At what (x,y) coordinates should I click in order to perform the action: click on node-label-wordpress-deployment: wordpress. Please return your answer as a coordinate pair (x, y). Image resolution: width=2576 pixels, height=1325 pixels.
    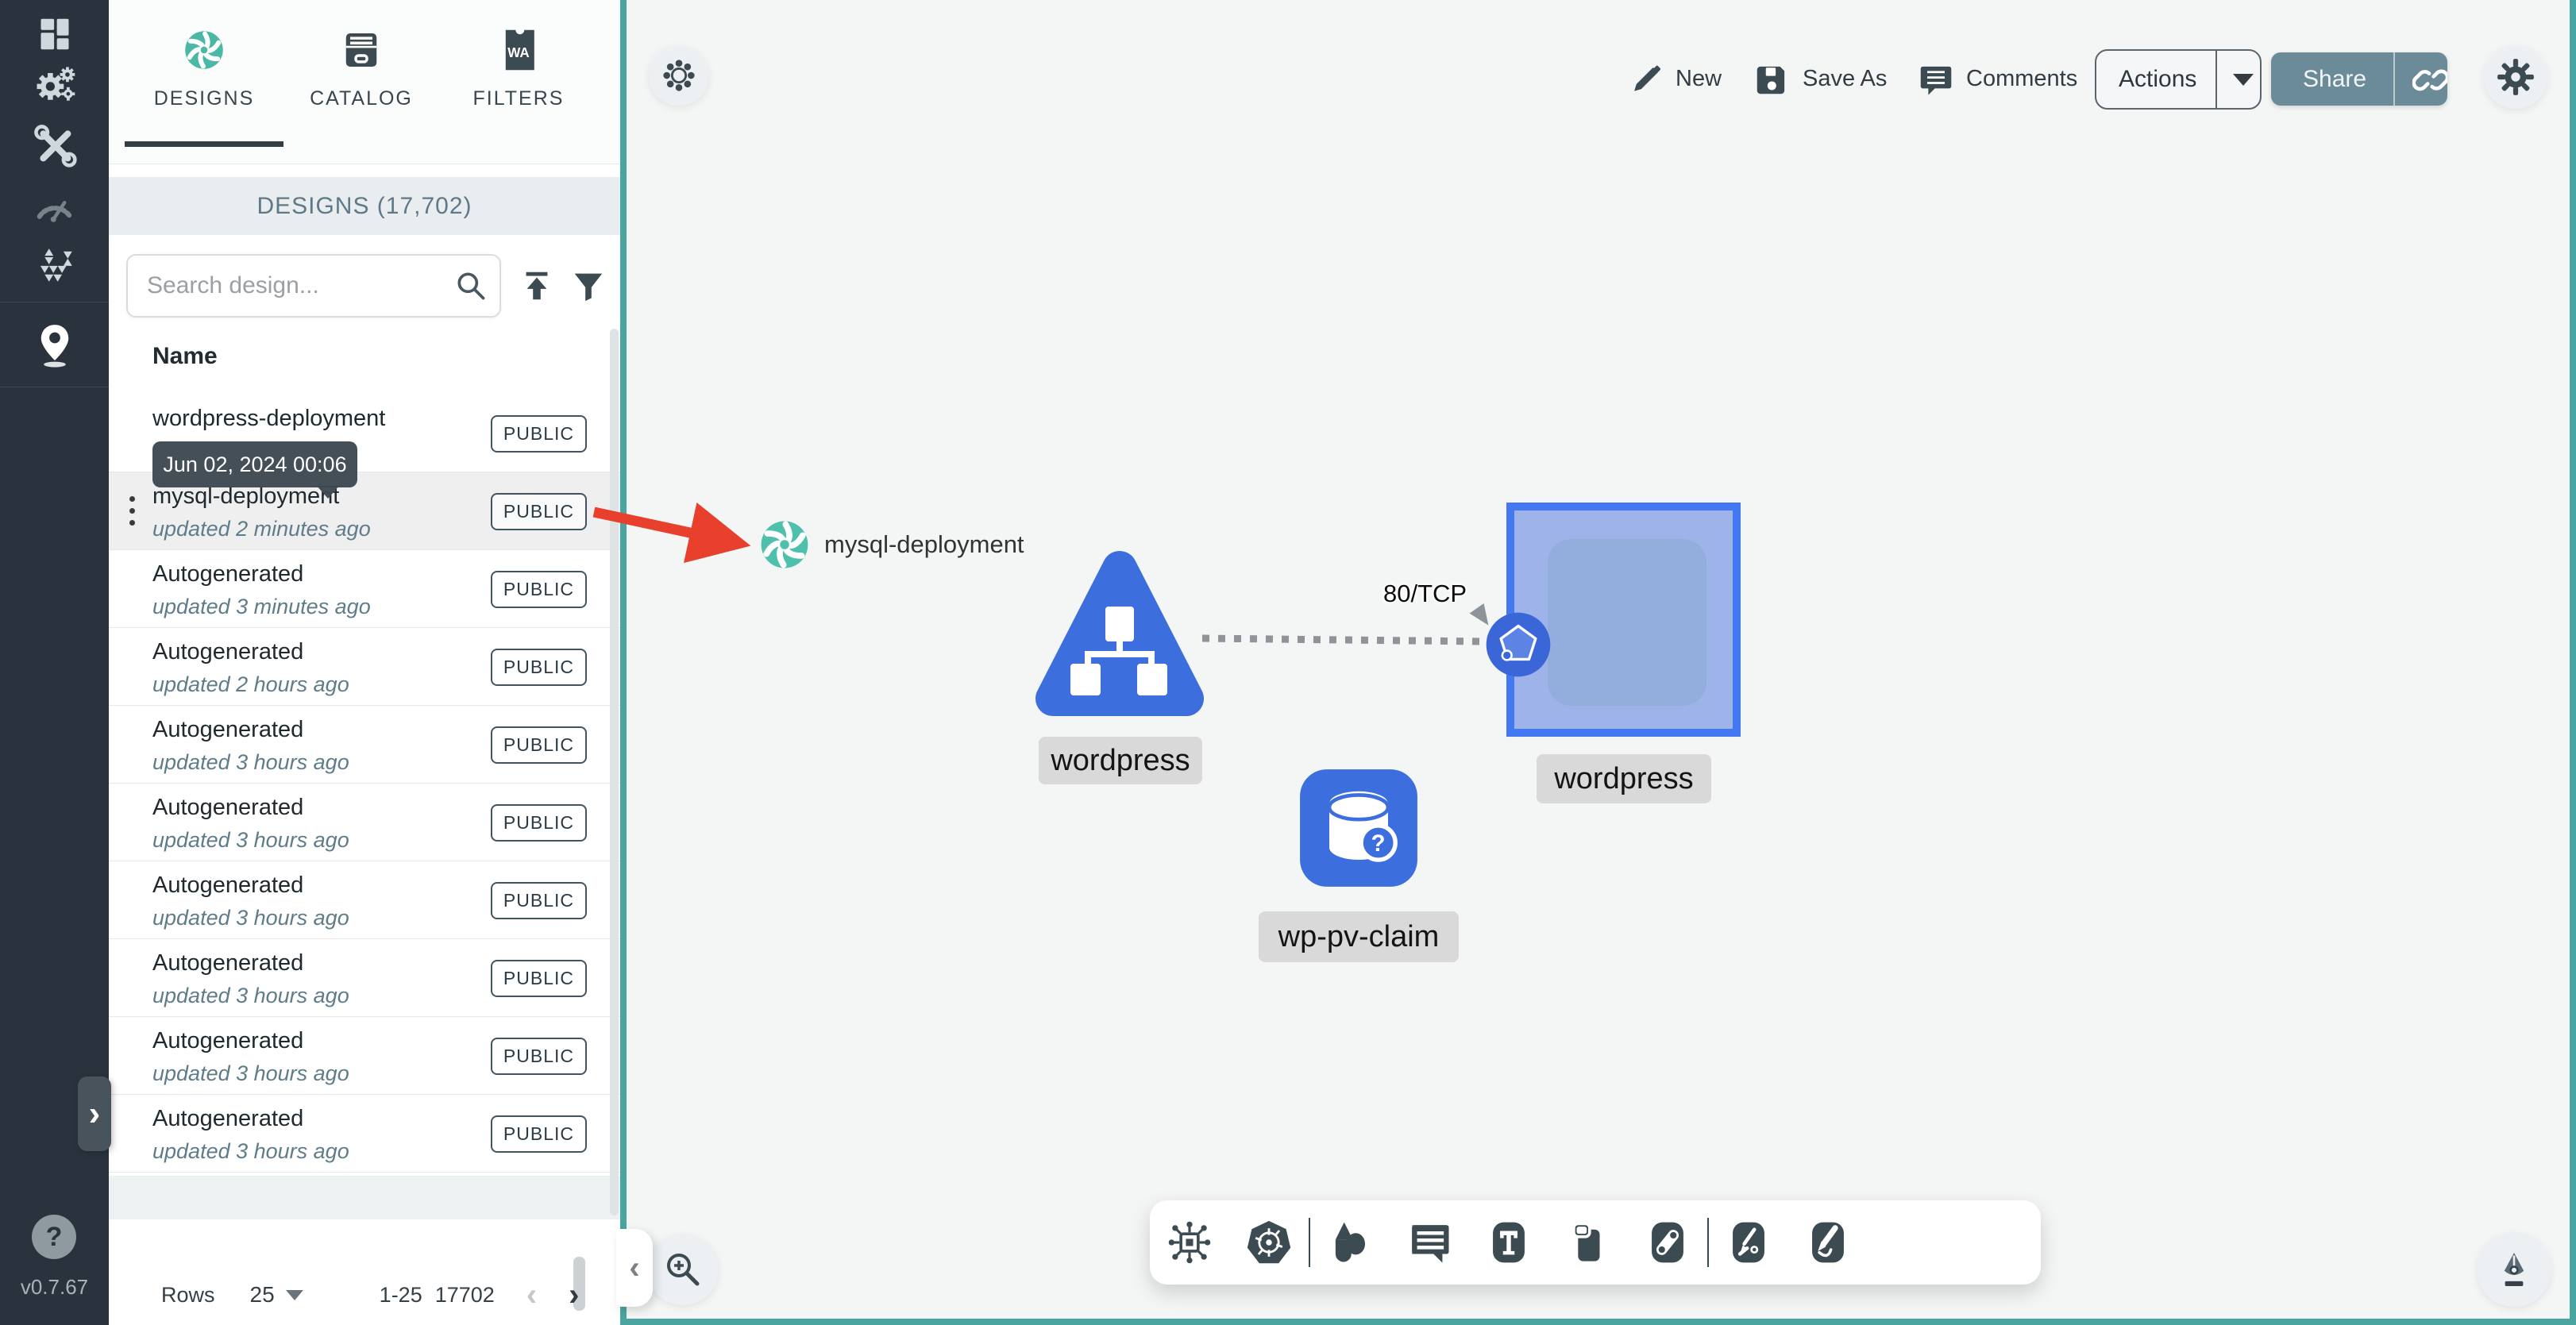
    Looking at the image, I should click on (1624, 779).